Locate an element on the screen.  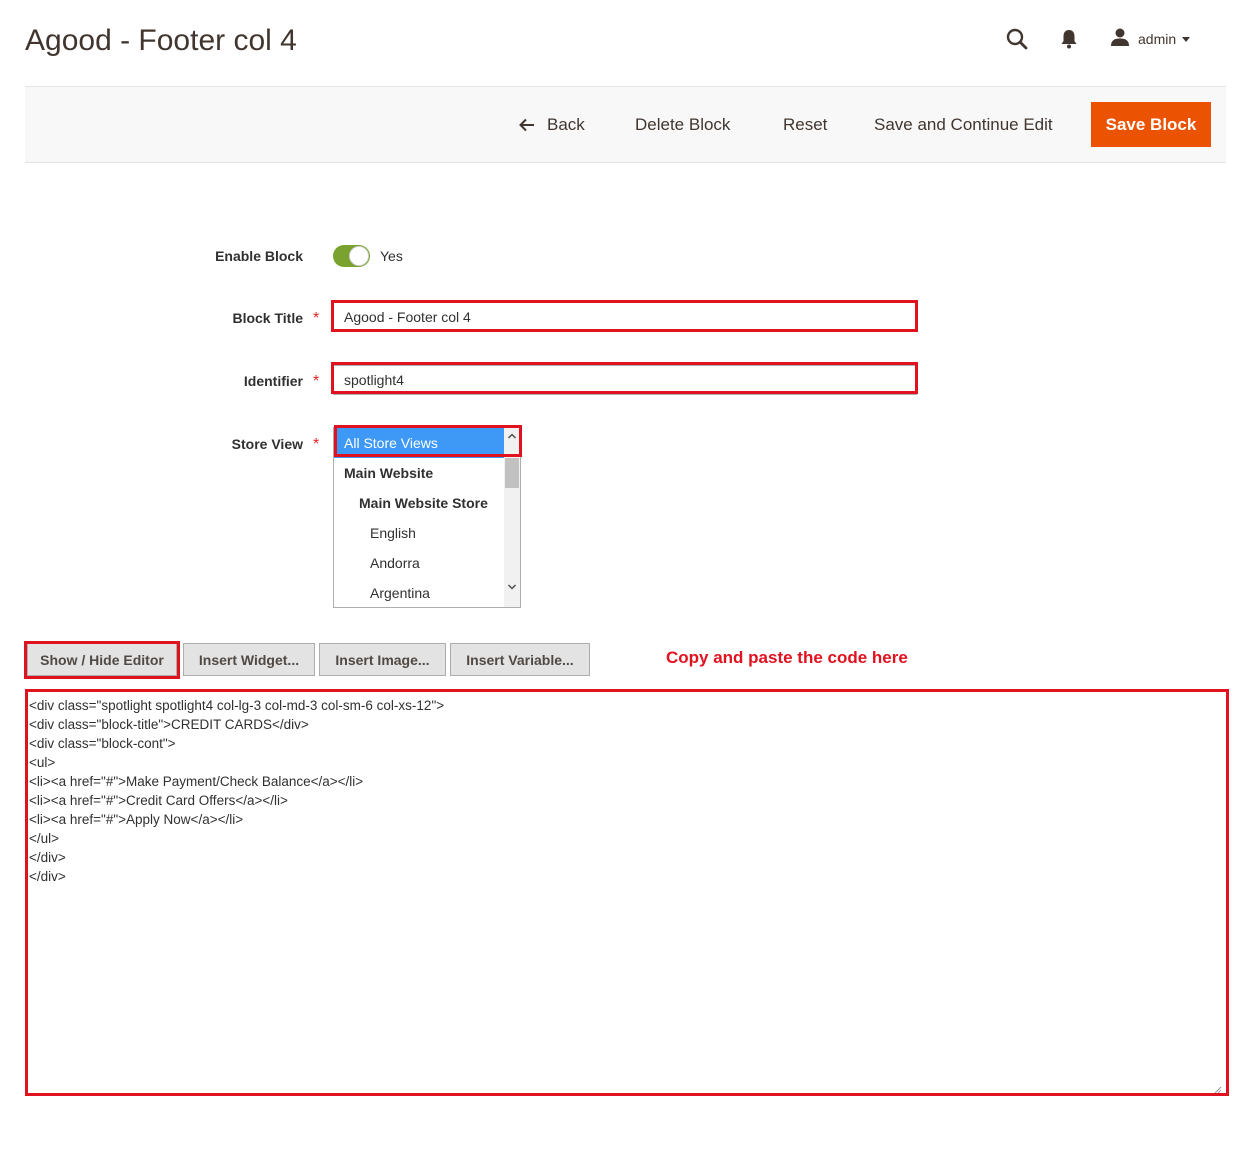
code-line: <ul> is located at coordinates (42, 762).